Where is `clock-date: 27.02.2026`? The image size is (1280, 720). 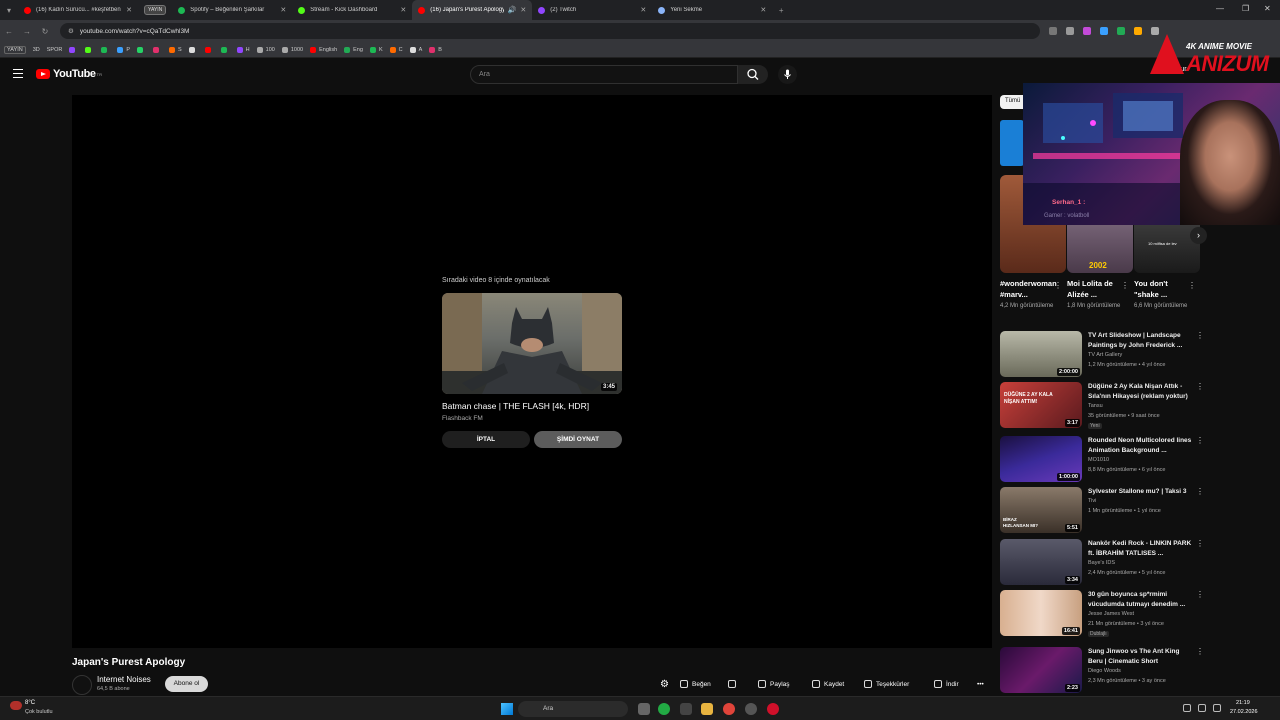
clock-date: 27.02.2026 is located at coordinates (1244, 712).